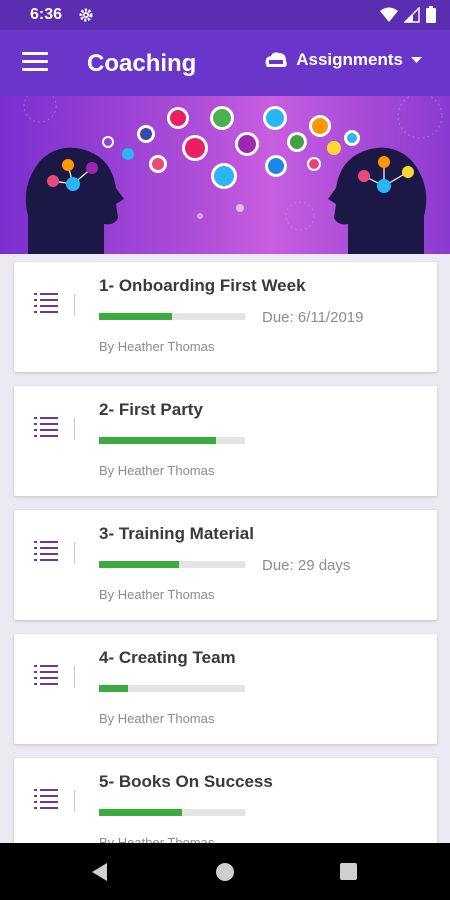  What do you see at coordinates (348, 871) in the screenshot?
I see `recents-icon` at bounding box center [348, 871].